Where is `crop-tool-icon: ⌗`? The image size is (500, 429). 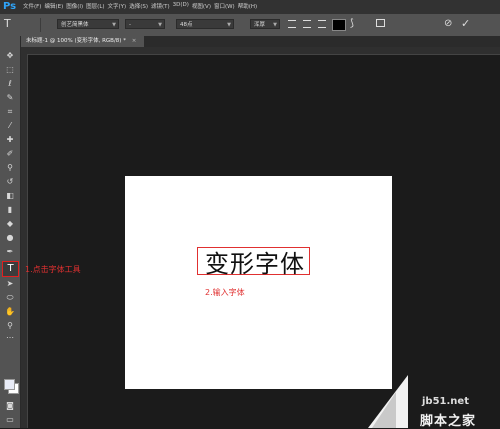
crop-tool-icon: ⌗ is located at coordinates (10, 111).